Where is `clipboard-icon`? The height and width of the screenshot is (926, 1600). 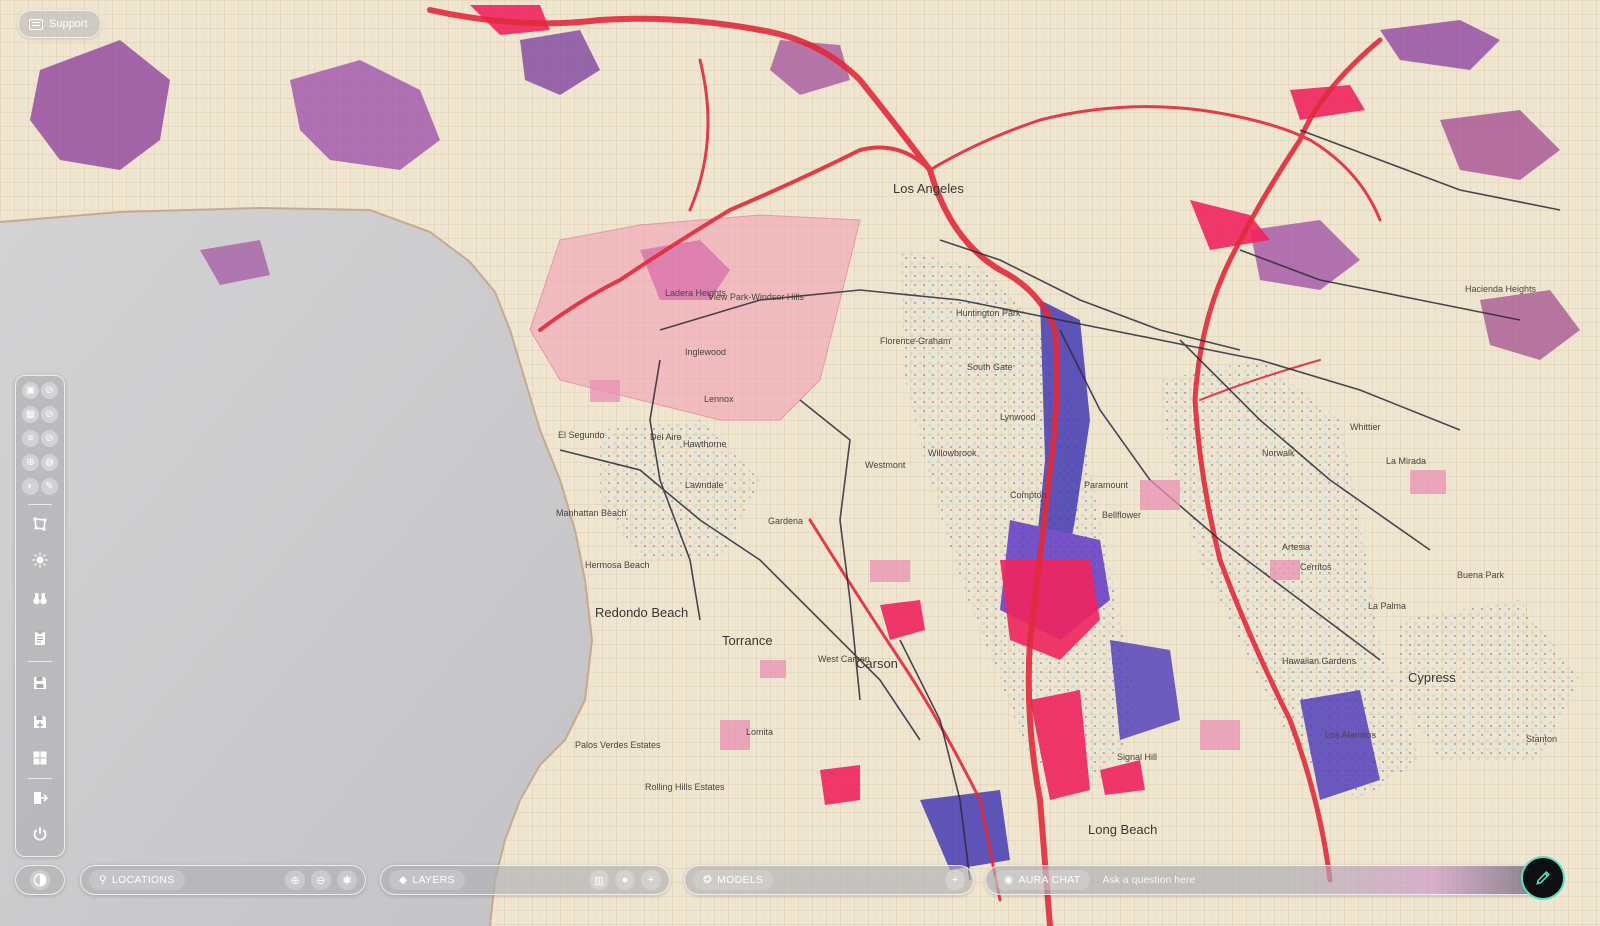
clipboard-icon is located at coordinates (40, 638).